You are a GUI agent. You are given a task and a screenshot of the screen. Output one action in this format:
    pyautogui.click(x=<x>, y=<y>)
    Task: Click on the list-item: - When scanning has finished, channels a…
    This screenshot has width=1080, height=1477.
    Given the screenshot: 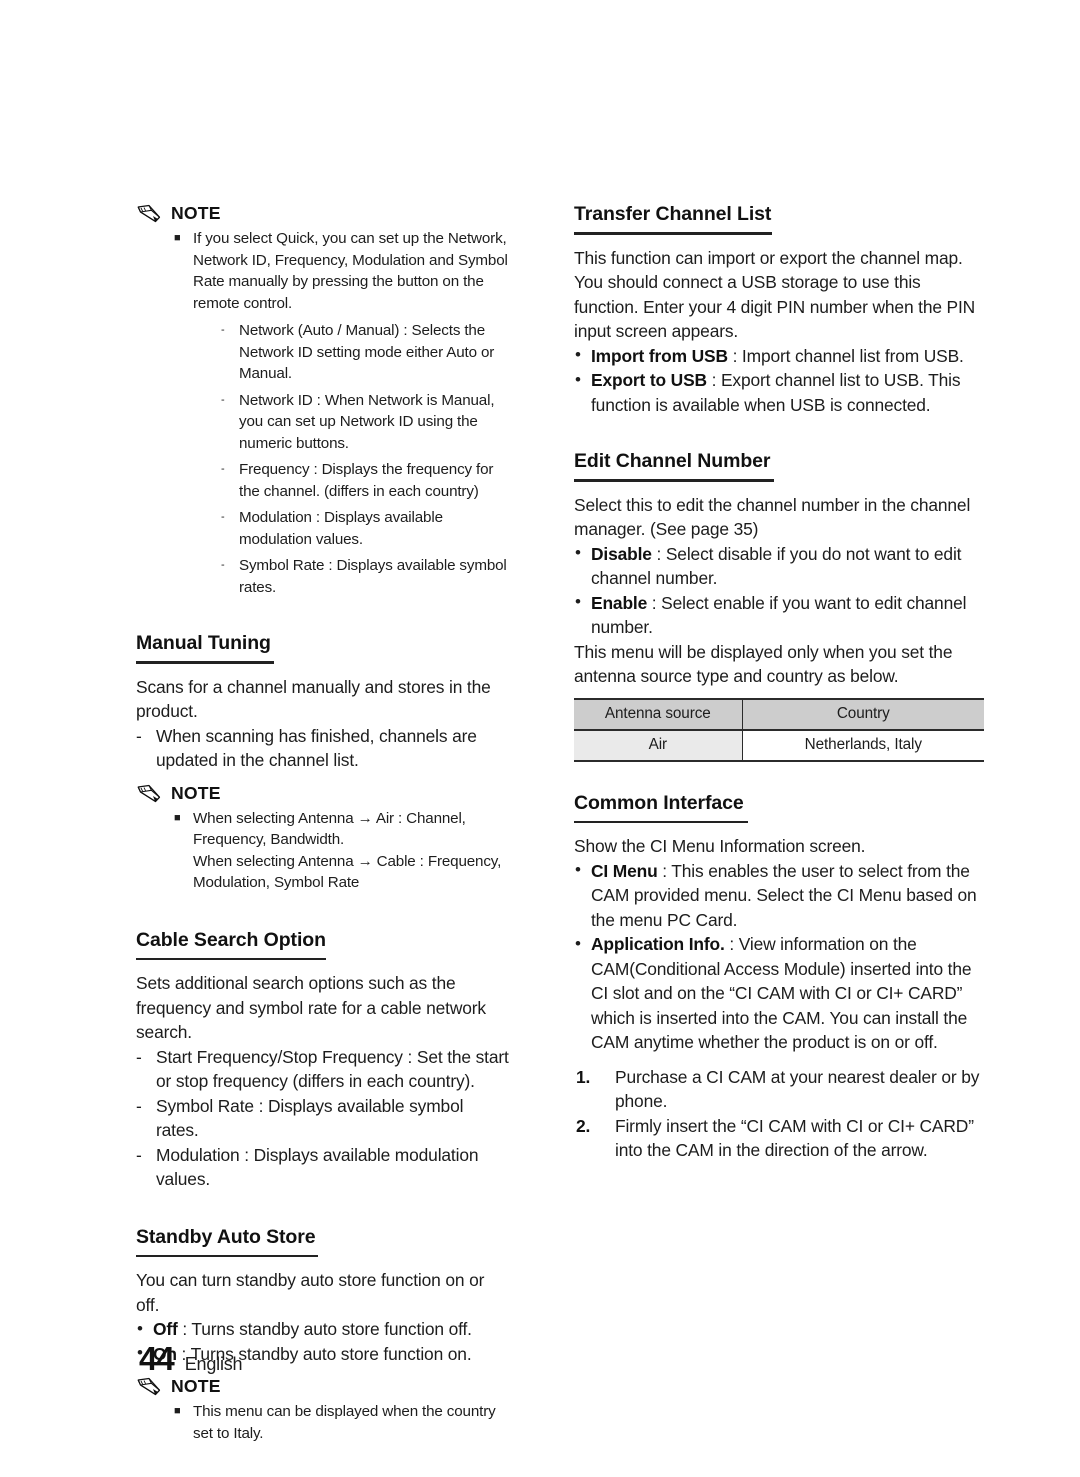 What is the action you would take?
    pyautogui.click(x=323, y=748)
    